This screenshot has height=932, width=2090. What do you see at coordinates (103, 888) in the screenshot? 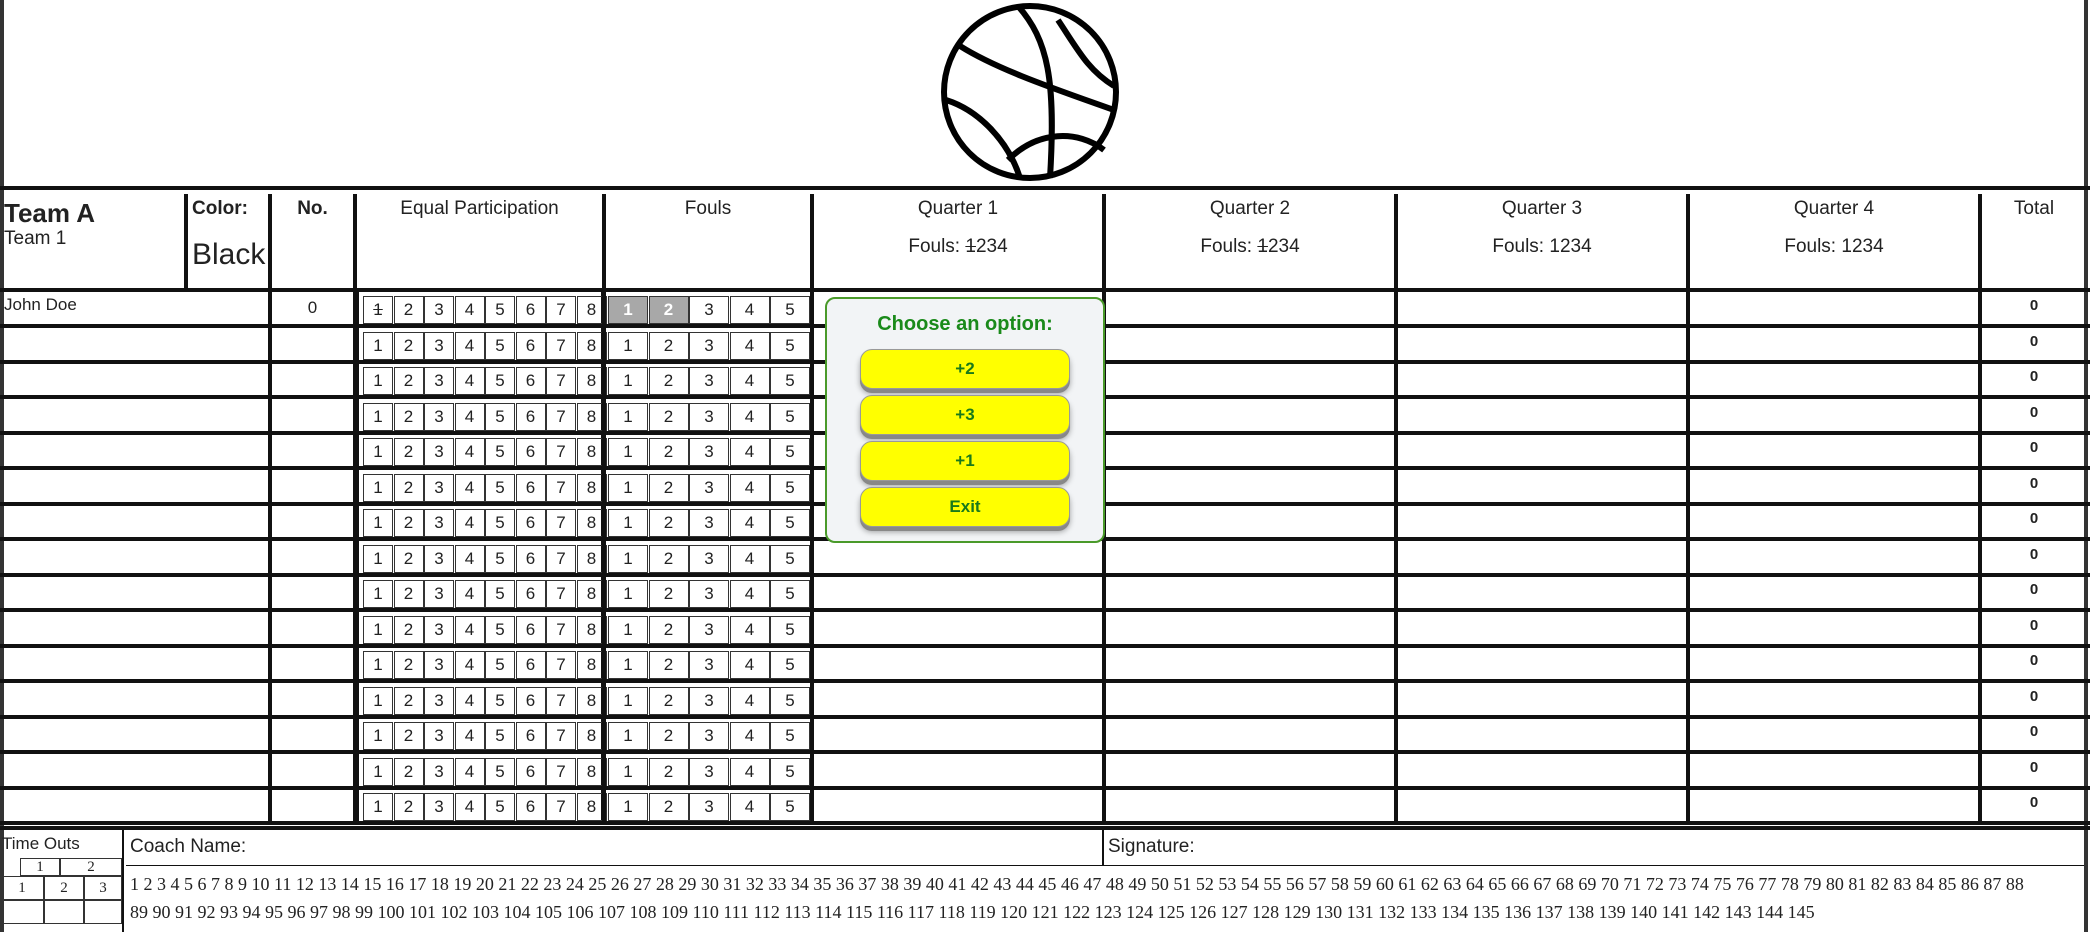
I see `timeout-slot: 3` at bounding box center [103, 888].